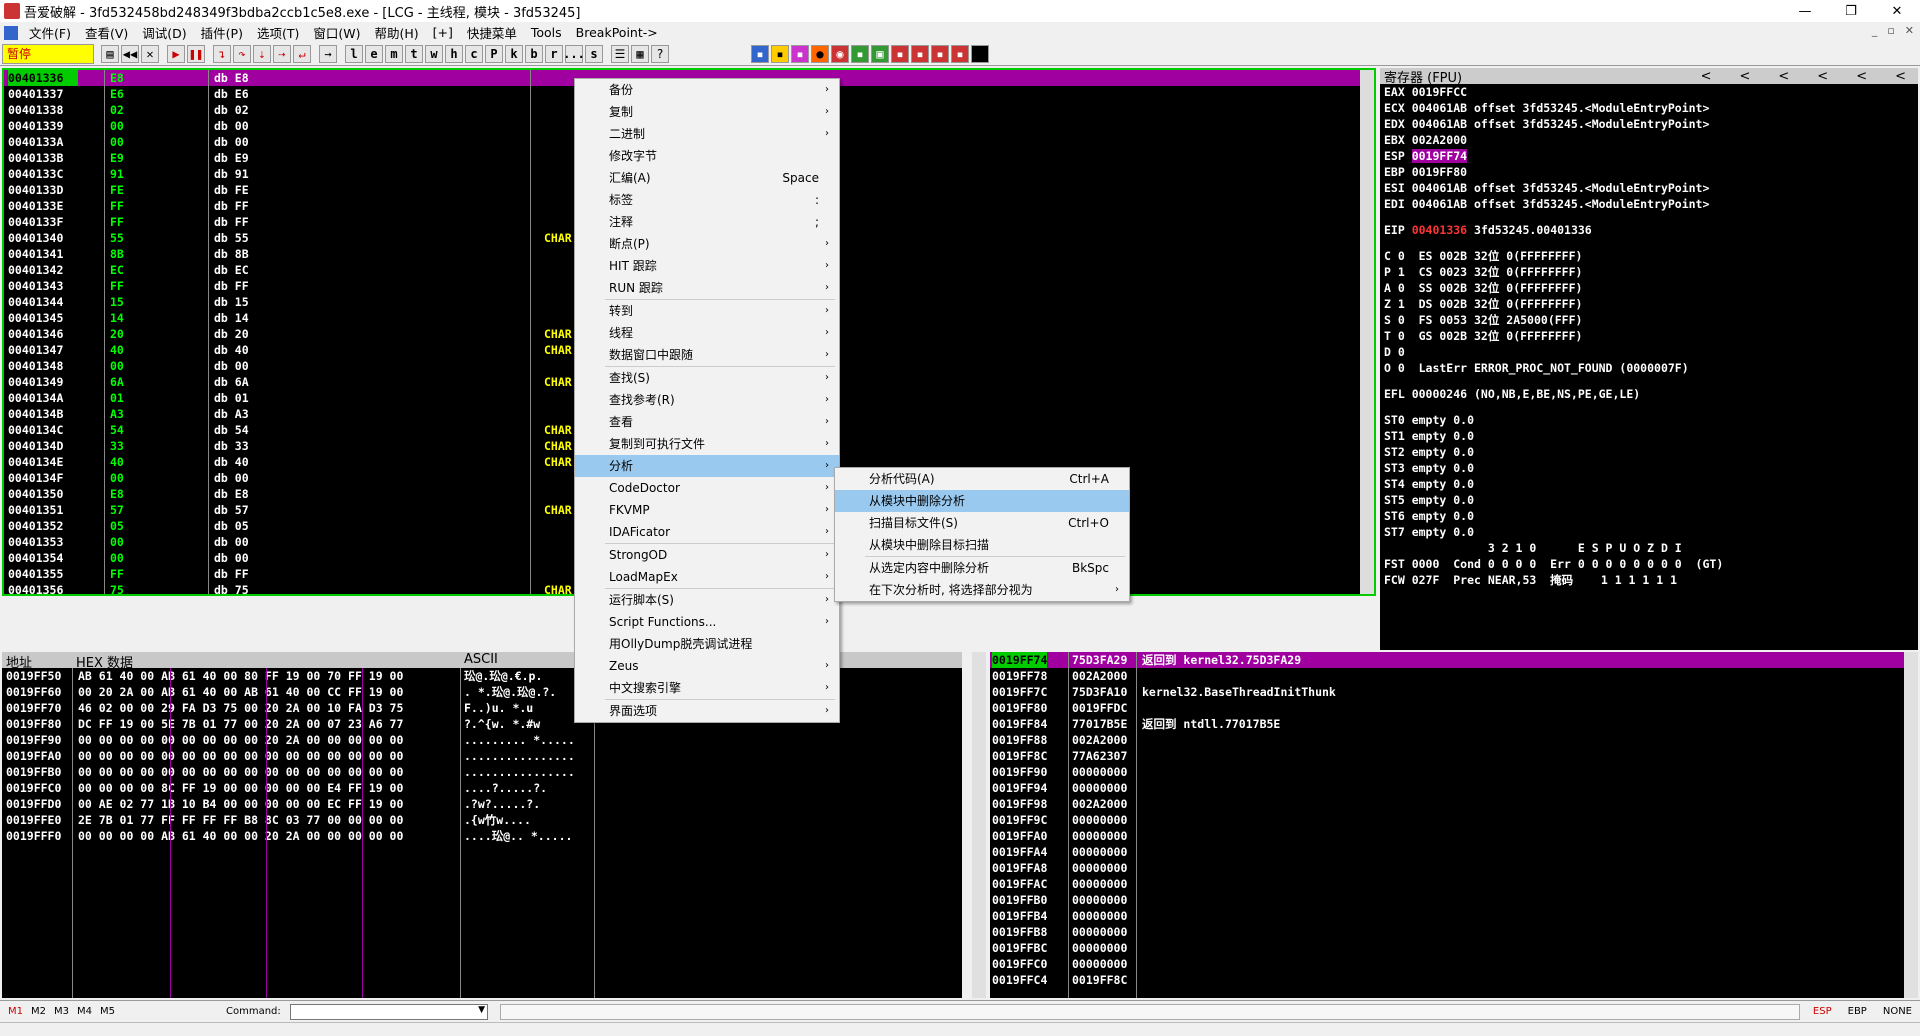 The height and width of the screenshot is (1036, 1920). What do you see at coordinates (940, 54) in the screenshot?
I see `plugin-icon-10: ▪` at bounding box center [940, 54].